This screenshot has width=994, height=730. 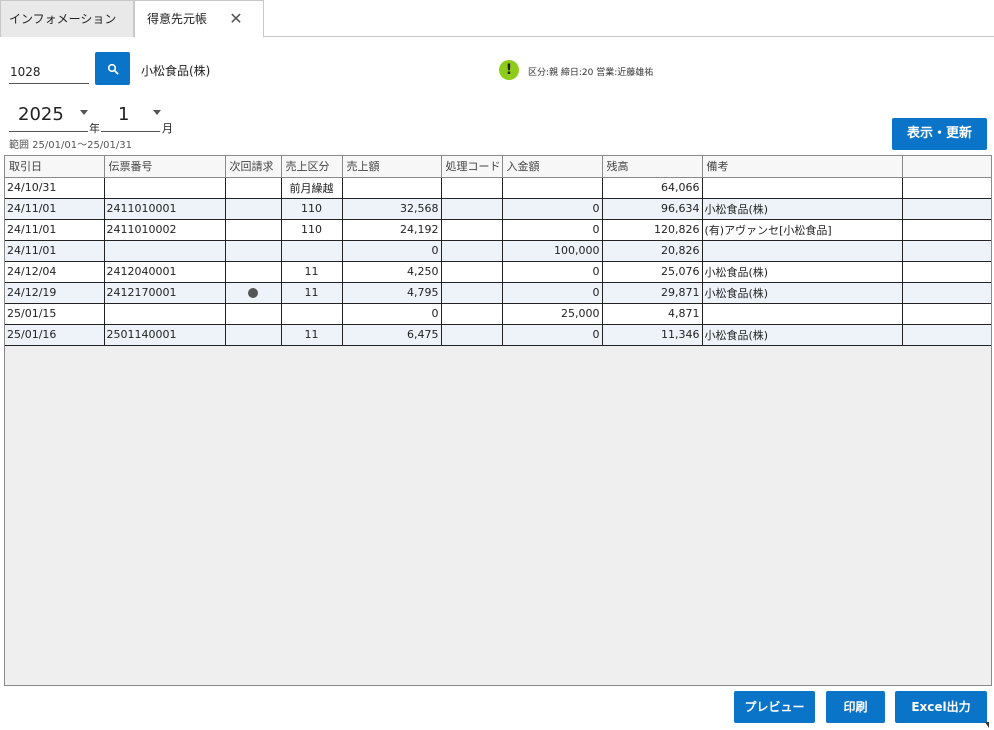 What do you see at coordinates (130, 131) in the screenshot?
I see `month-underline` at bounding box center [130, 131].